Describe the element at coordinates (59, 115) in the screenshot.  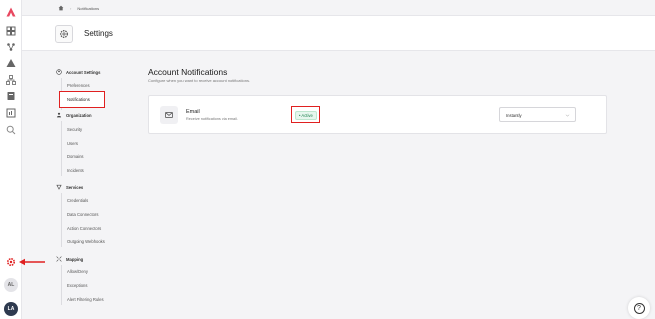
I see `organization-icon` at that location.